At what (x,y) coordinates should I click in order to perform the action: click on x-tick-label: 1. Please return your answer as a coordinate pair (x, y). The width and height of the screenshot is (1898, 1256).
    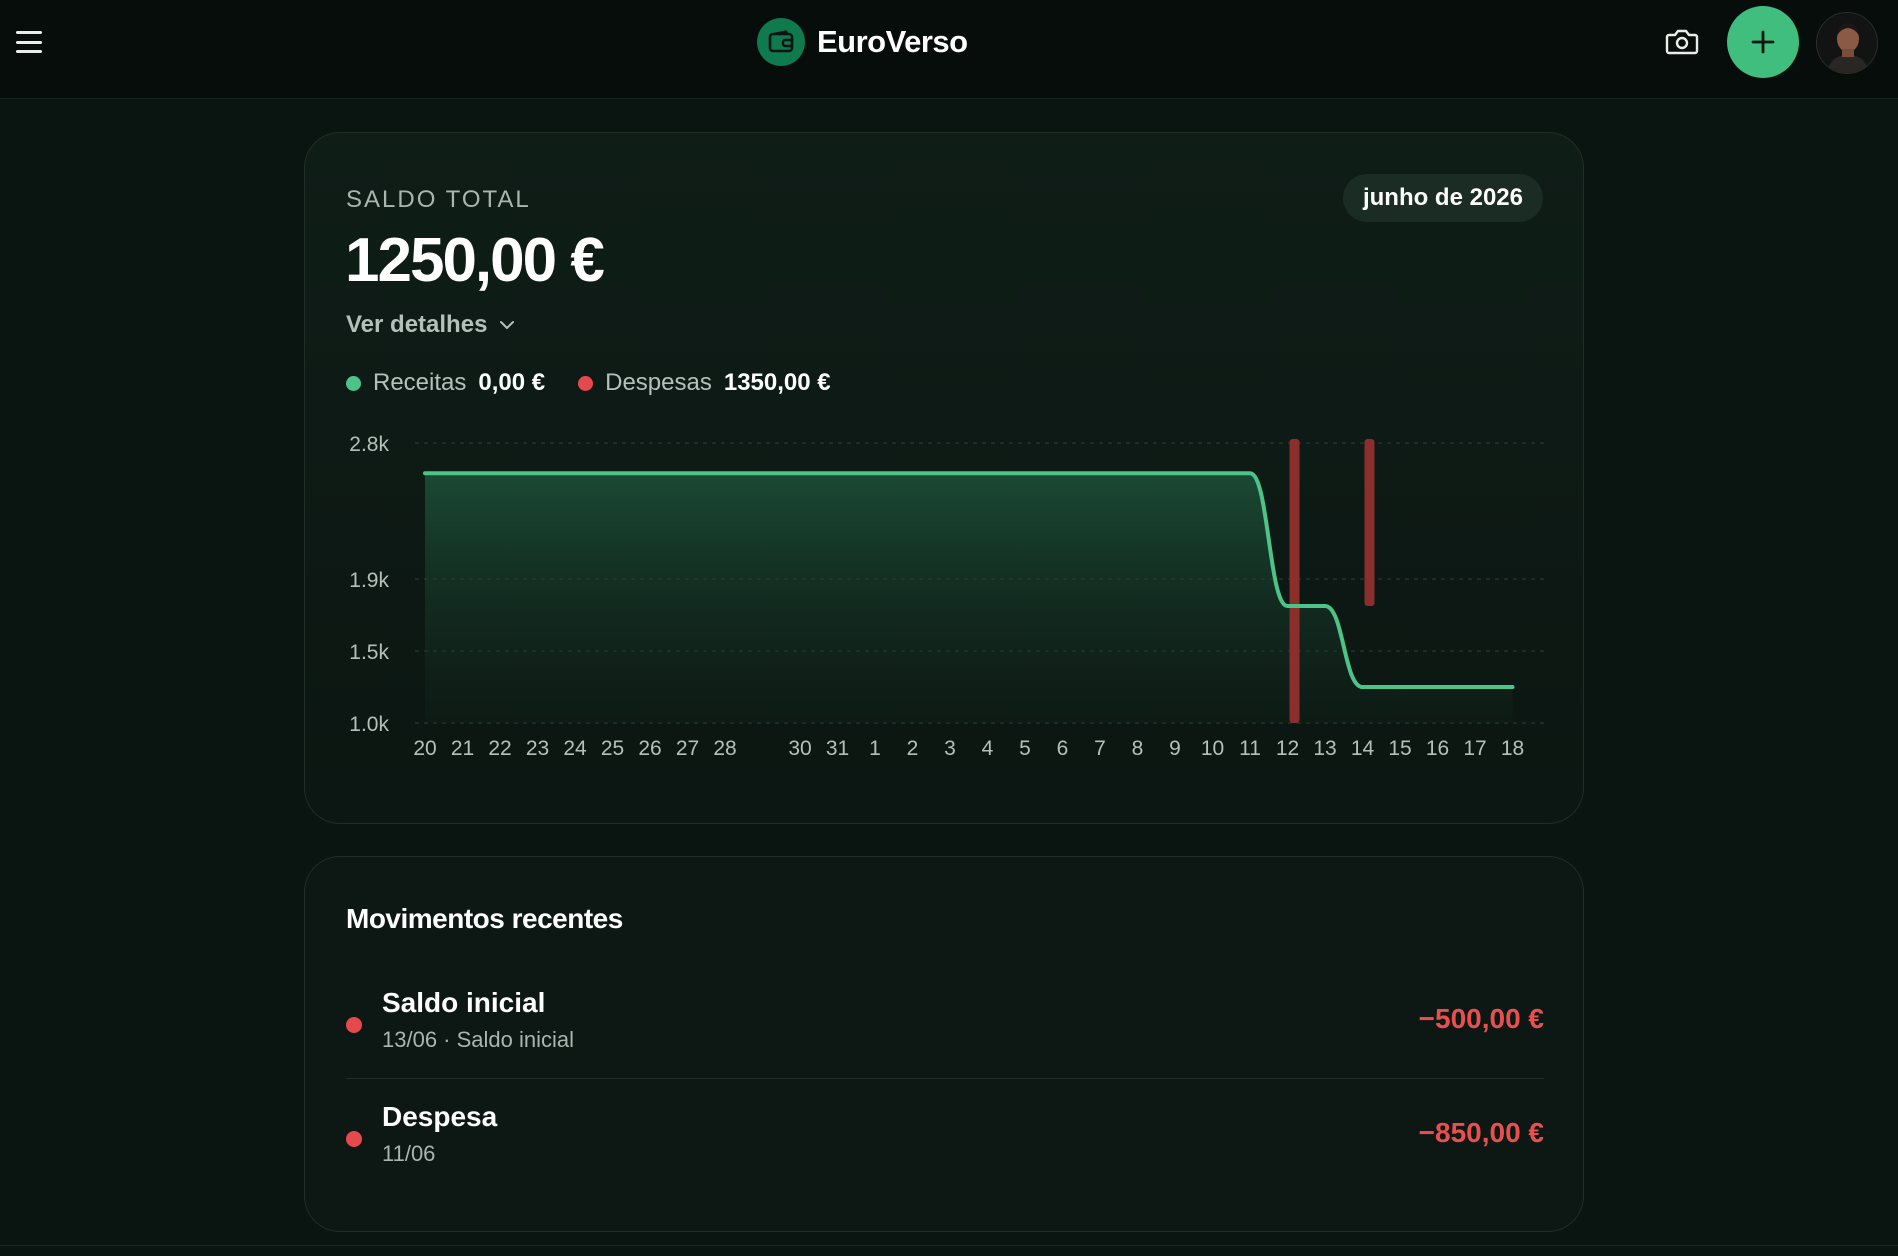
    Looking at the image, I should click on (875, 748).